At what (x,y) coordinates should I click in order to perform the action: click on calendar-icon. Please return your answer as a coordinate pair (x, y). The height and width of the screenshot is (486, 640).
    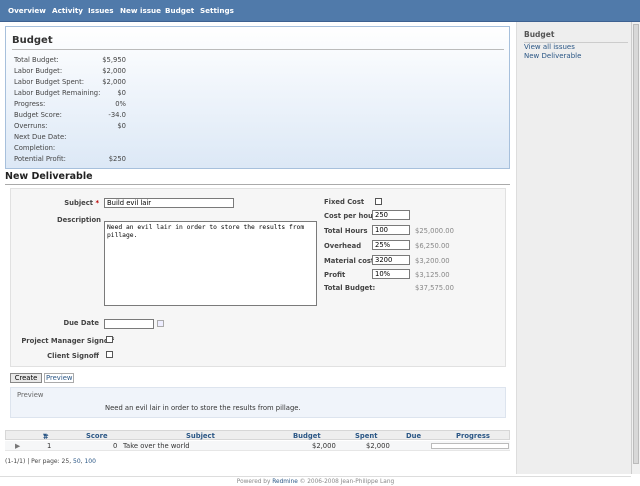
    Looking at the image, I should click on (160, 323).